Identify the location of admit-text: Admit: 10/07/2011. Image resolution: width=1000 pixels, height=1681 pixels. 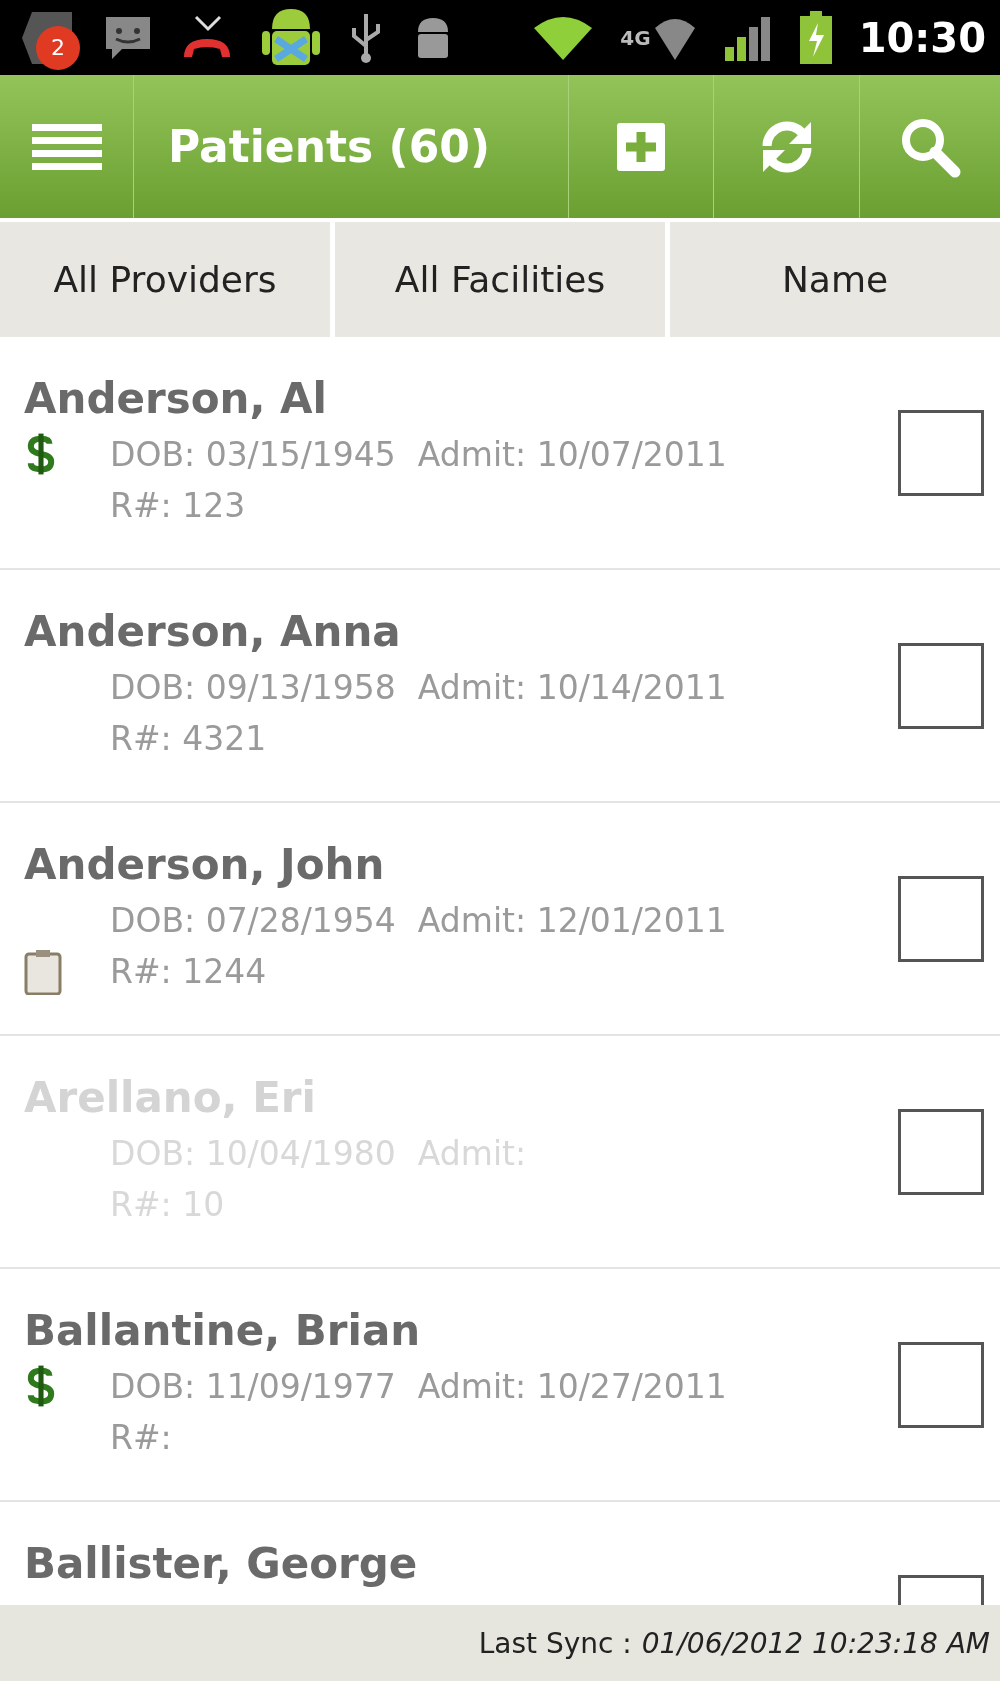
(572, 454).